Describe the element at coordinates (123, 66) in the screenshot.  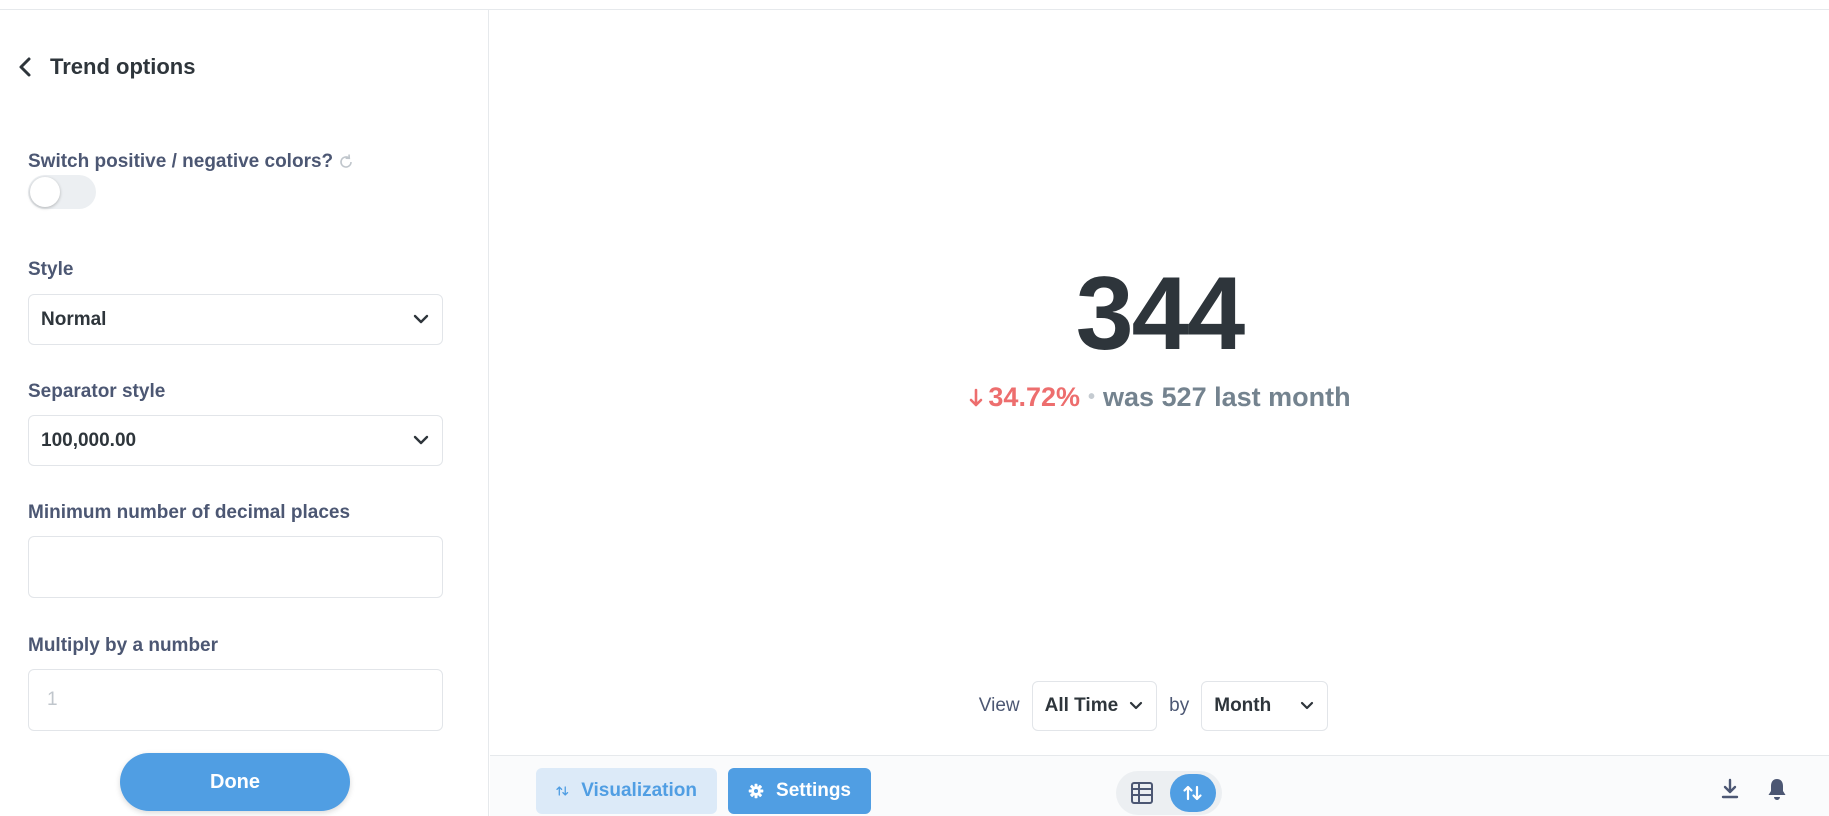
I see `sidebar-title: Trend options` at that location.